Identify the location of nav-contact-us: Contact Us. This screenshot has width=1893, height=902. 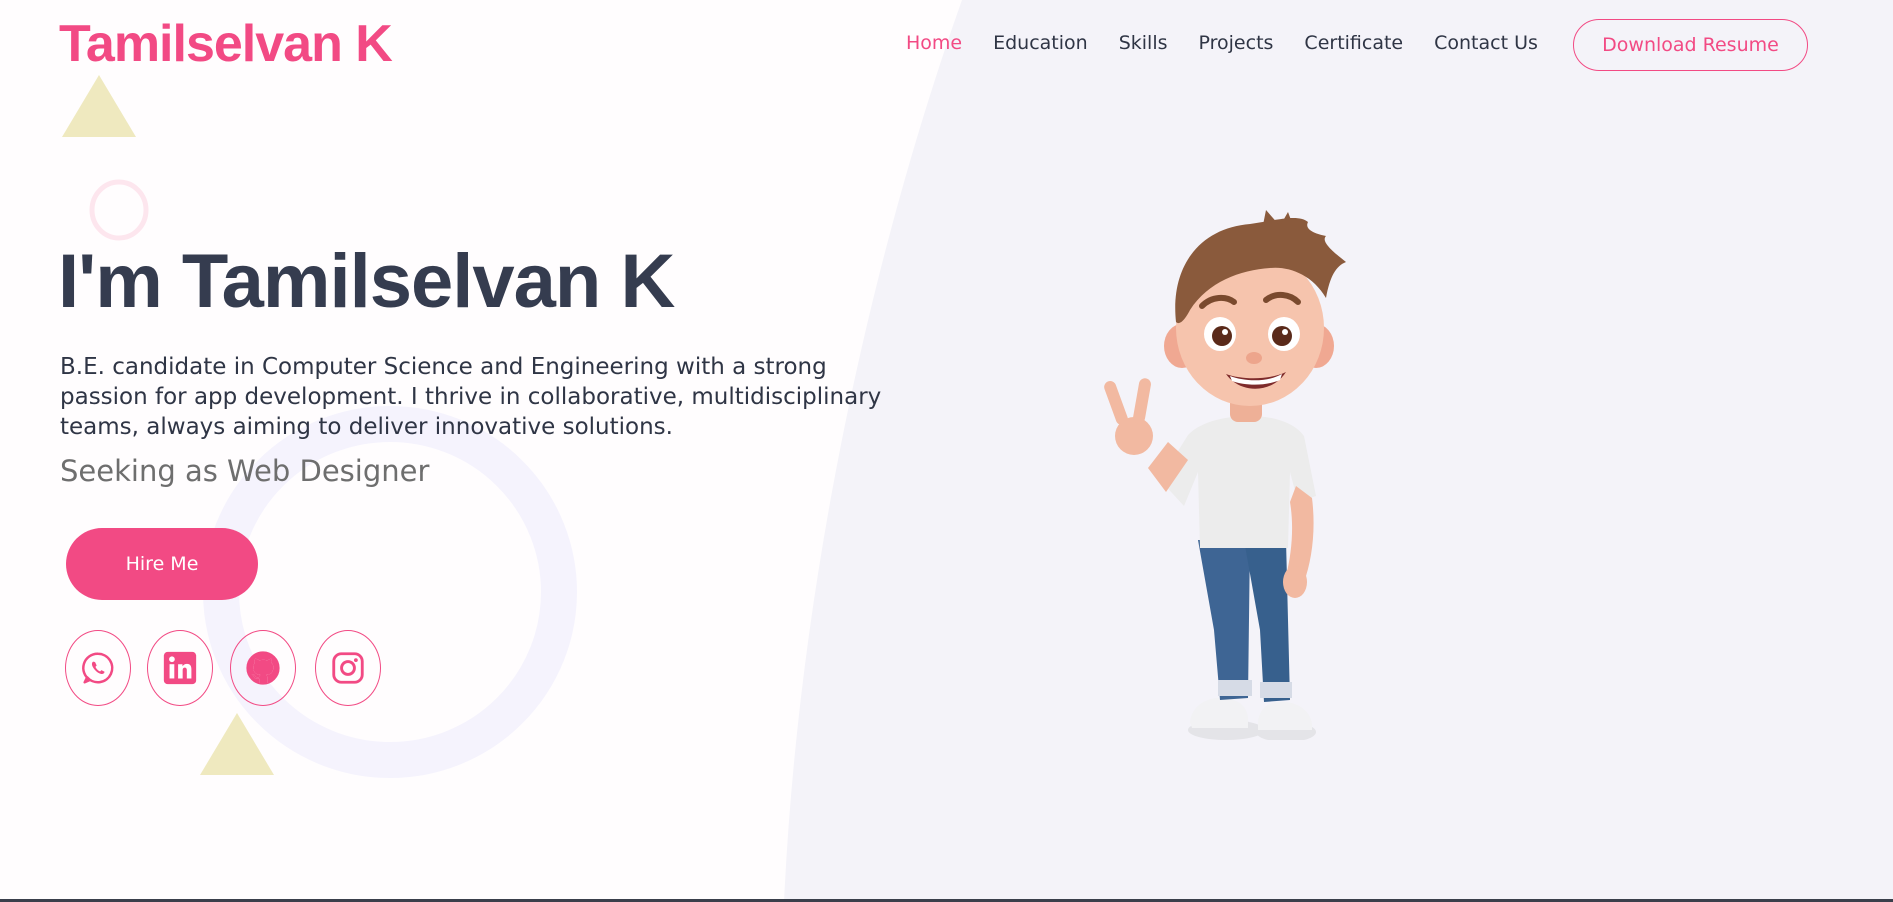
(1486, 43).